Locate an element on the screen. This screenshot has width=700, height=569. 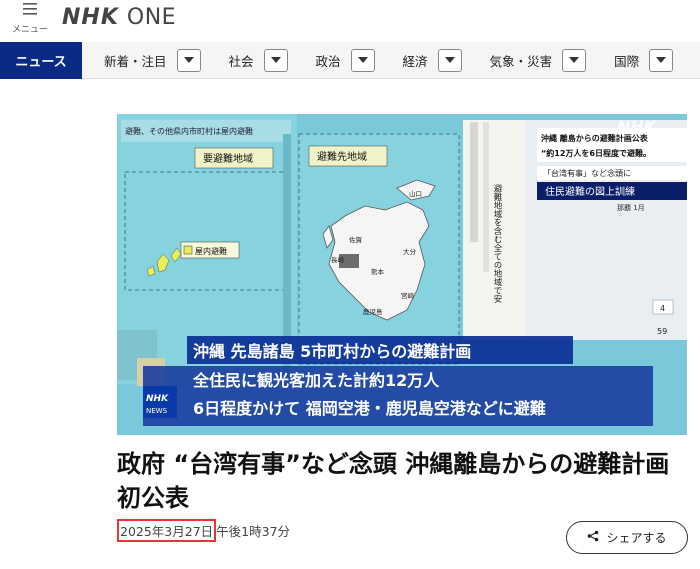
map-label-left: 要避難地域 is located at coordinates (228, 158).